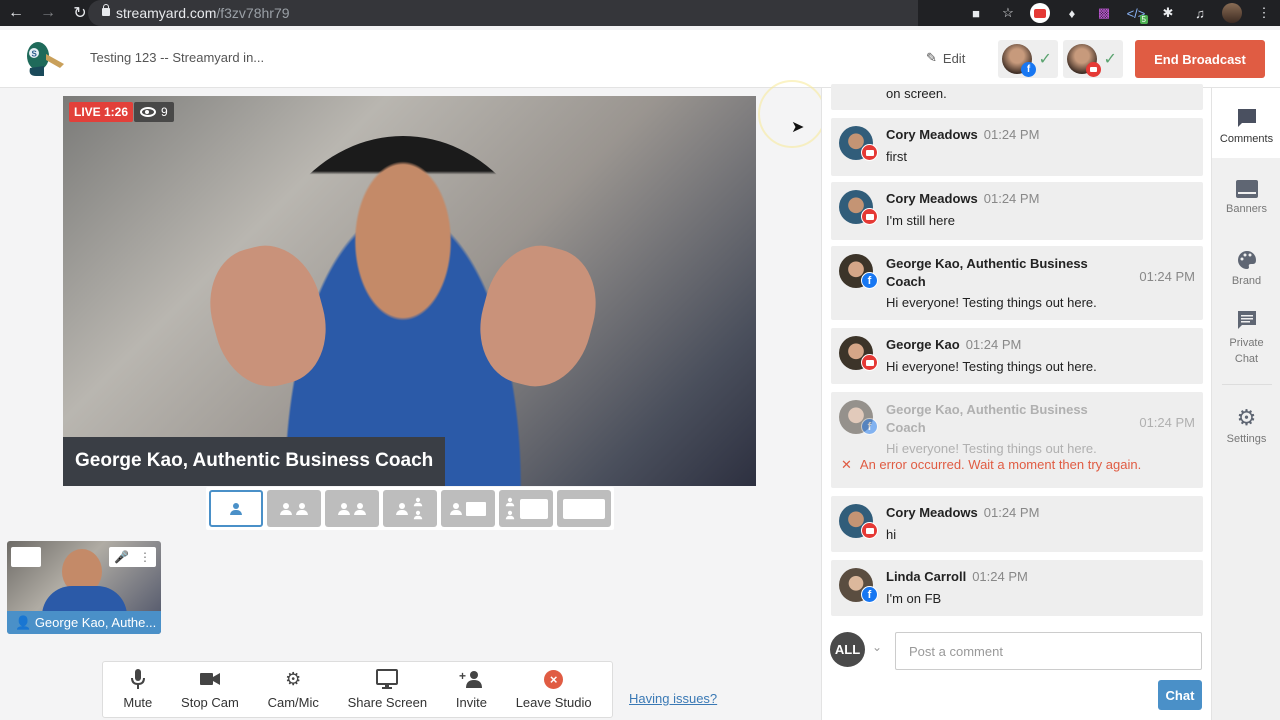 This screenshot has width=1280, height=720. Describe the element at coordinates (294, 508) in the screenshot. I see `layout-thin-button` at that location.